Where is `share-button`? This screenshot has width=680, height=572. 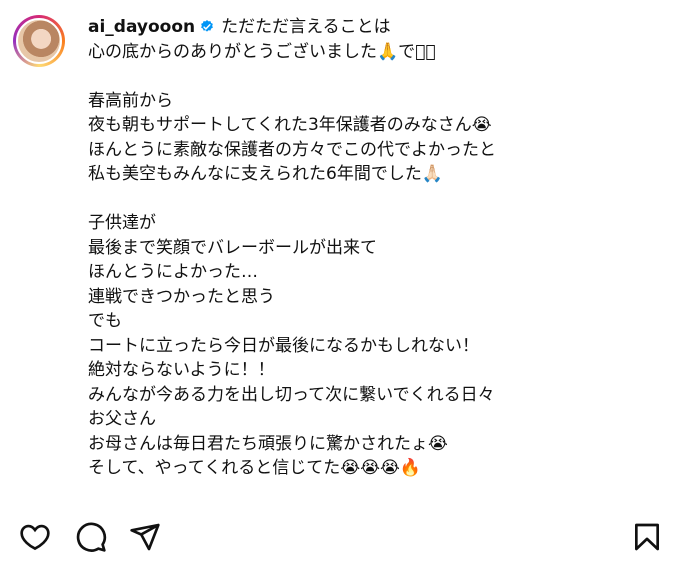 share-button is located at coordinates (145, 537).